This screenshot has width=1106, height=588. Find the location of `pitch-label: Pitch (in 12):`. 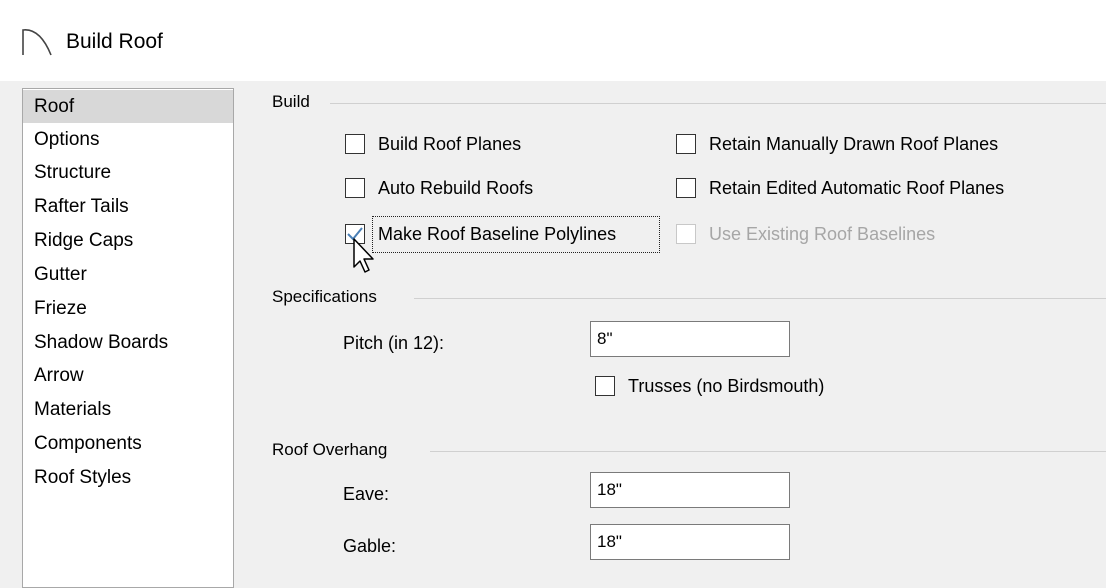

pitch-label: Pitch (in 12): is located at coordinates (394, 343).